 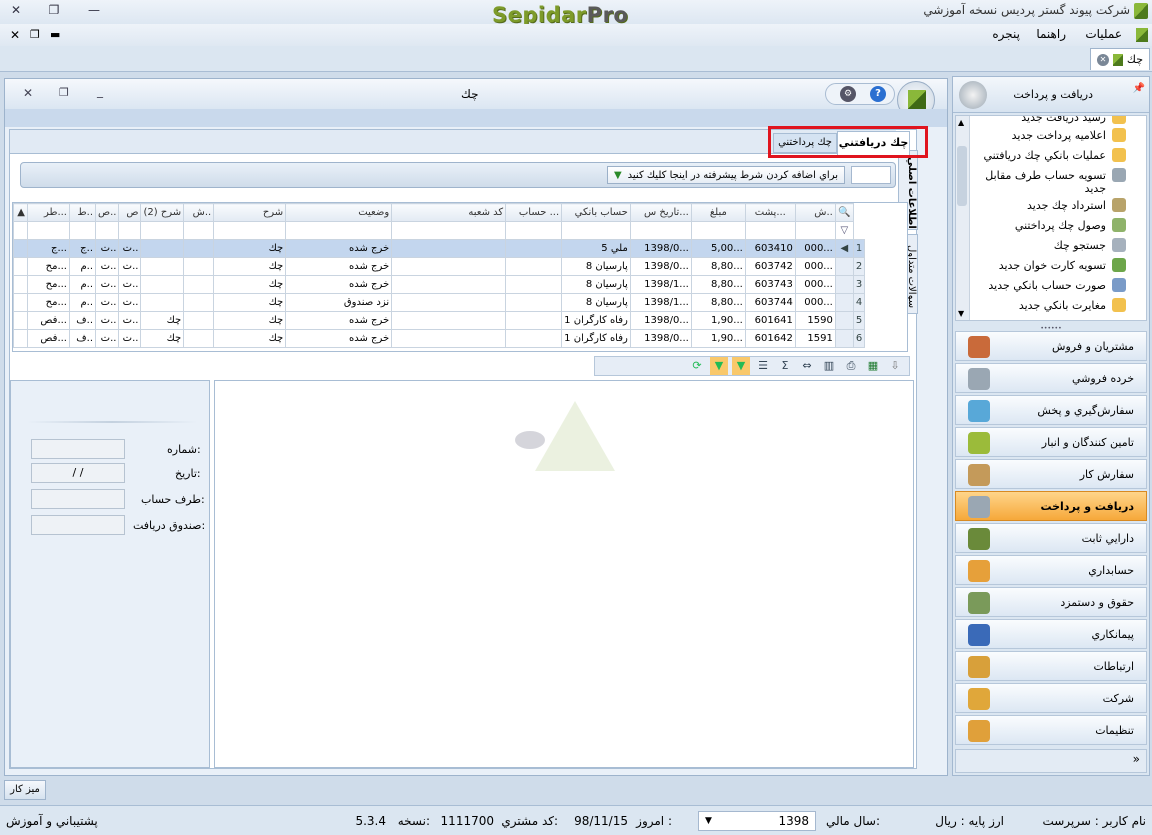 What do you see at coordinates (162, 212) in the screenshot?
I see `column-header: شرح (2)` at bounding box center [162, 212].